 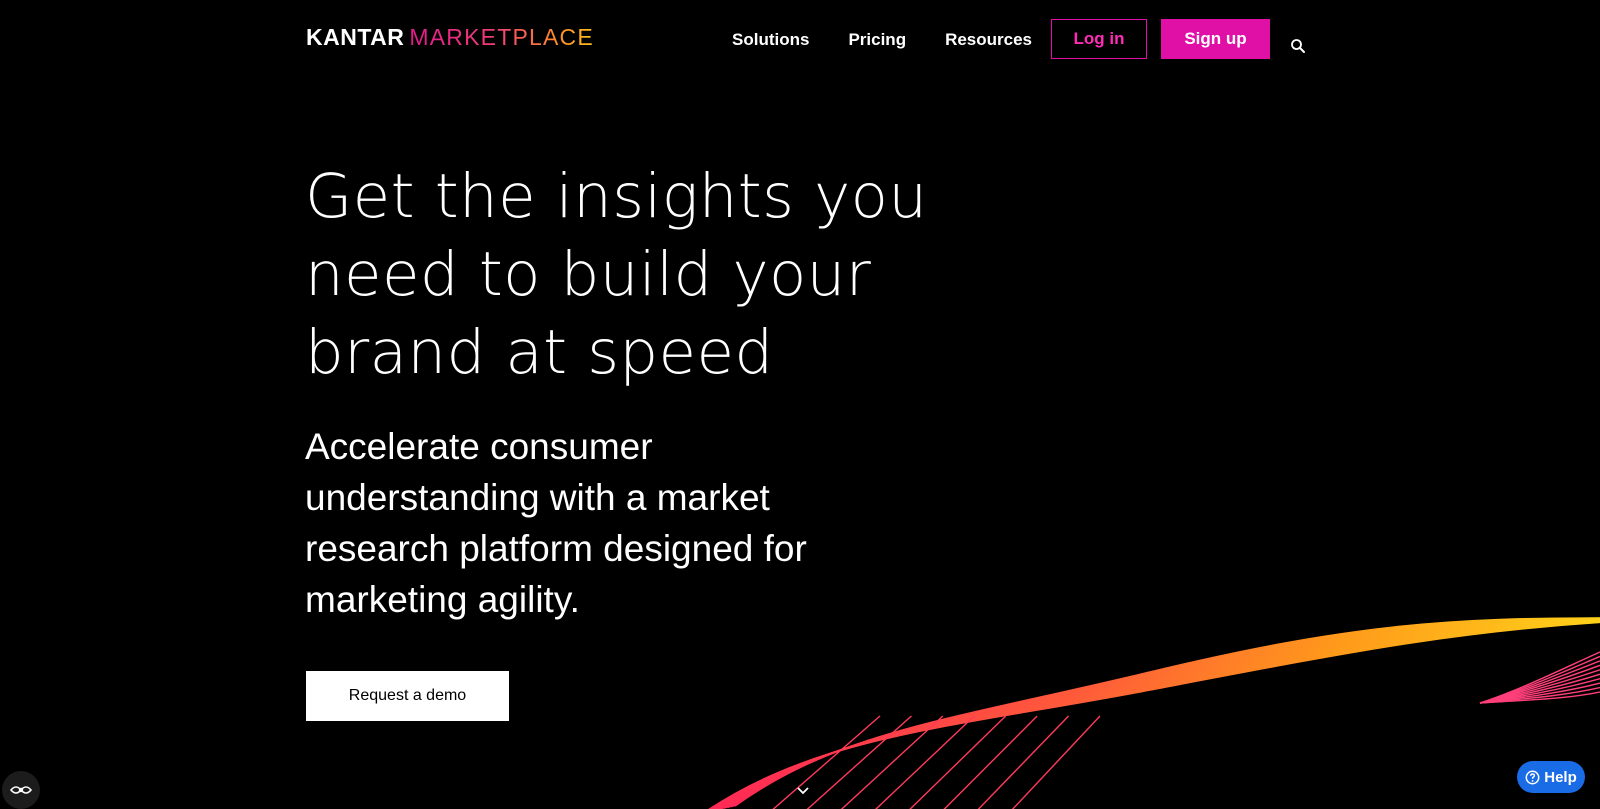 I want to click on kantar-marketplace-logo: KANTAR MARKETPLACE, so click(x=450, y=37).